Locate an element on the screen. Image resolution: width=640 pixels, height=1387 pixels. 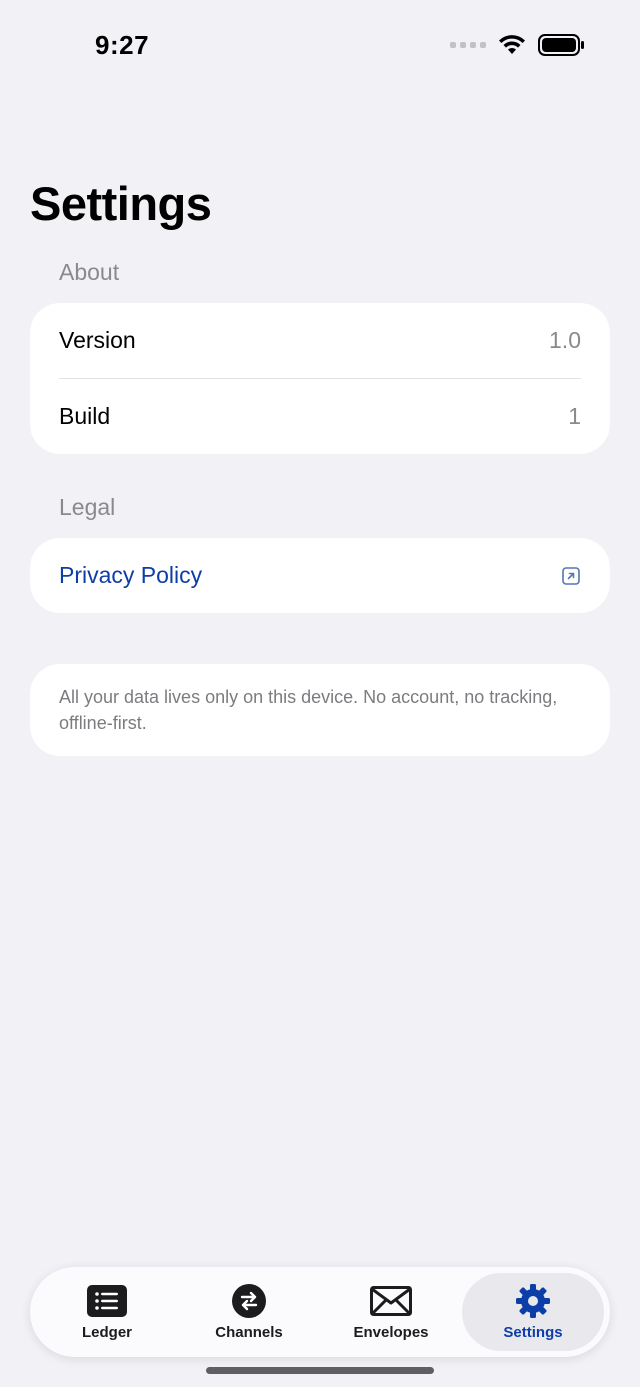
about-card: Version 1.0 Build 1 is located at coordinates (320, 378).